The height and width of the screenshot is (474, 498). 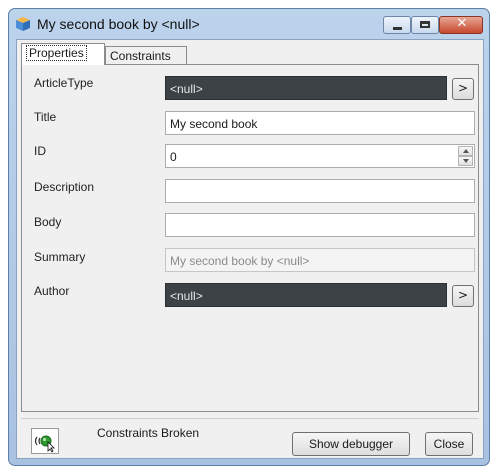 I want to click on minimize-button, so click(x=397, y=25).